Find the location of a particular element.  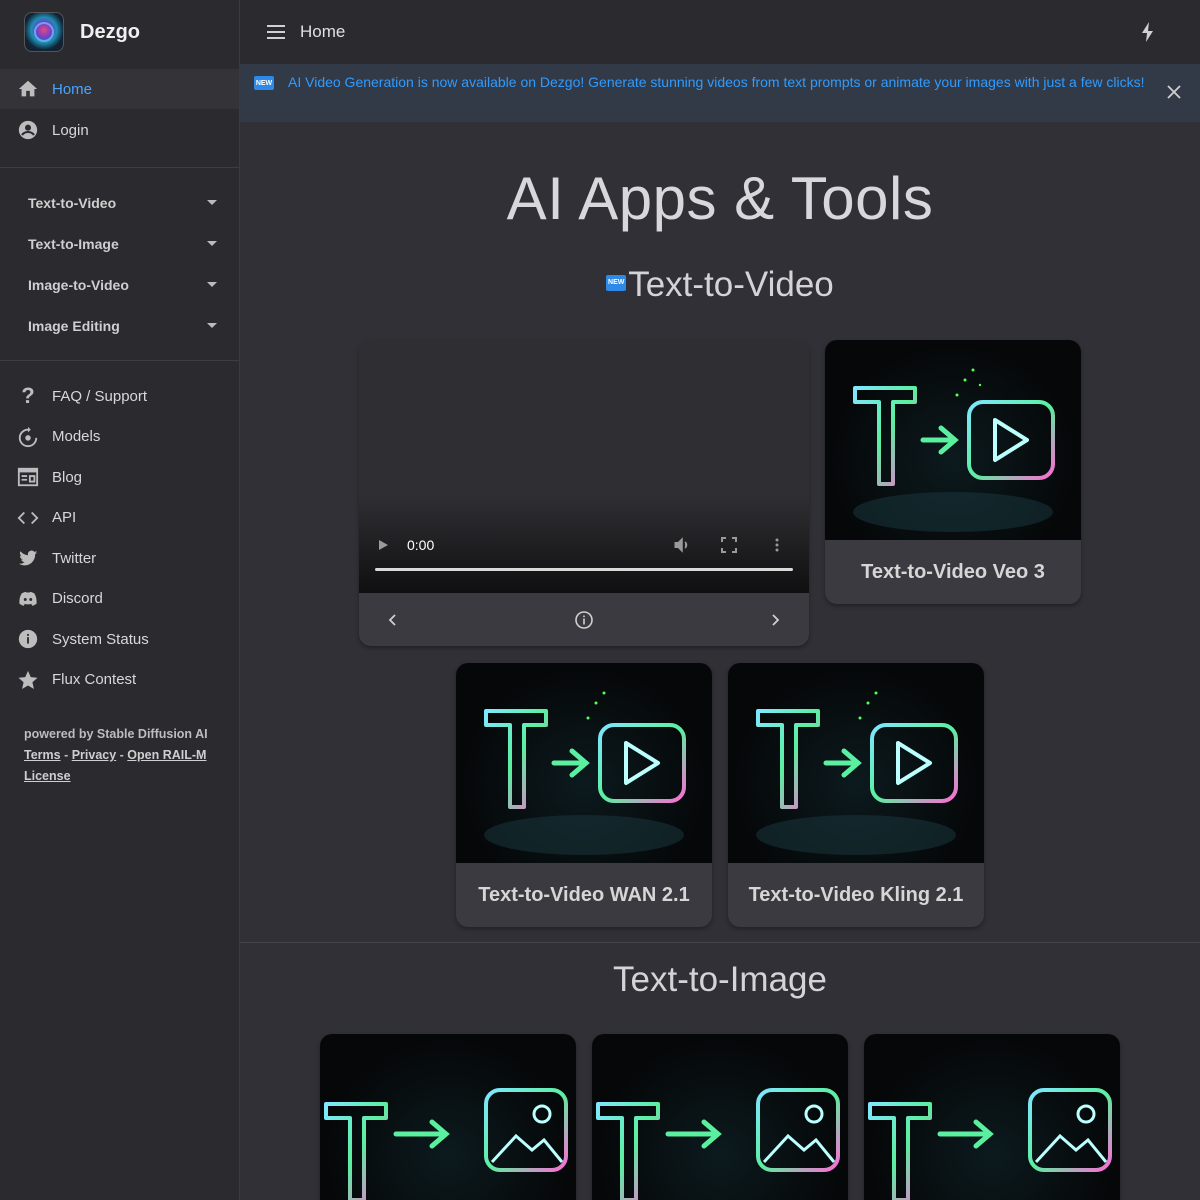

video-progress-bar is located at coordinates (584, 569).